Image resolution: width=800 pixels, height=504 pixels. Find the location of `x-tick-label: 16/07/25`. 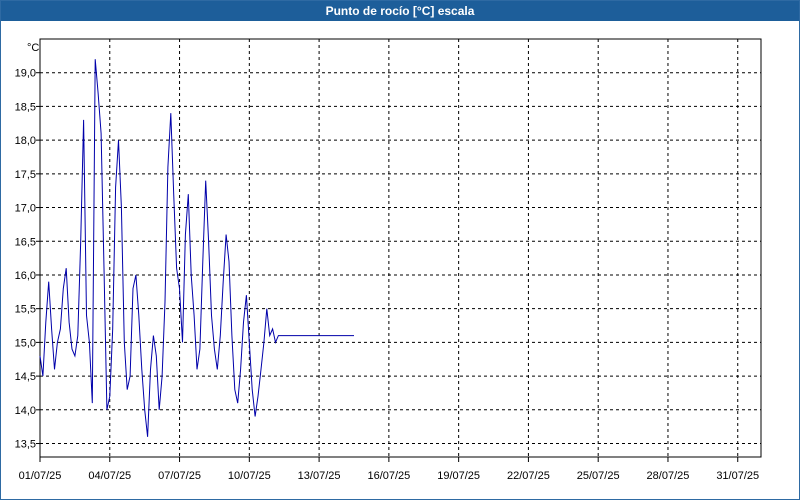

x-tick-label: 16/07/25 is located at coordinates (388, 476).